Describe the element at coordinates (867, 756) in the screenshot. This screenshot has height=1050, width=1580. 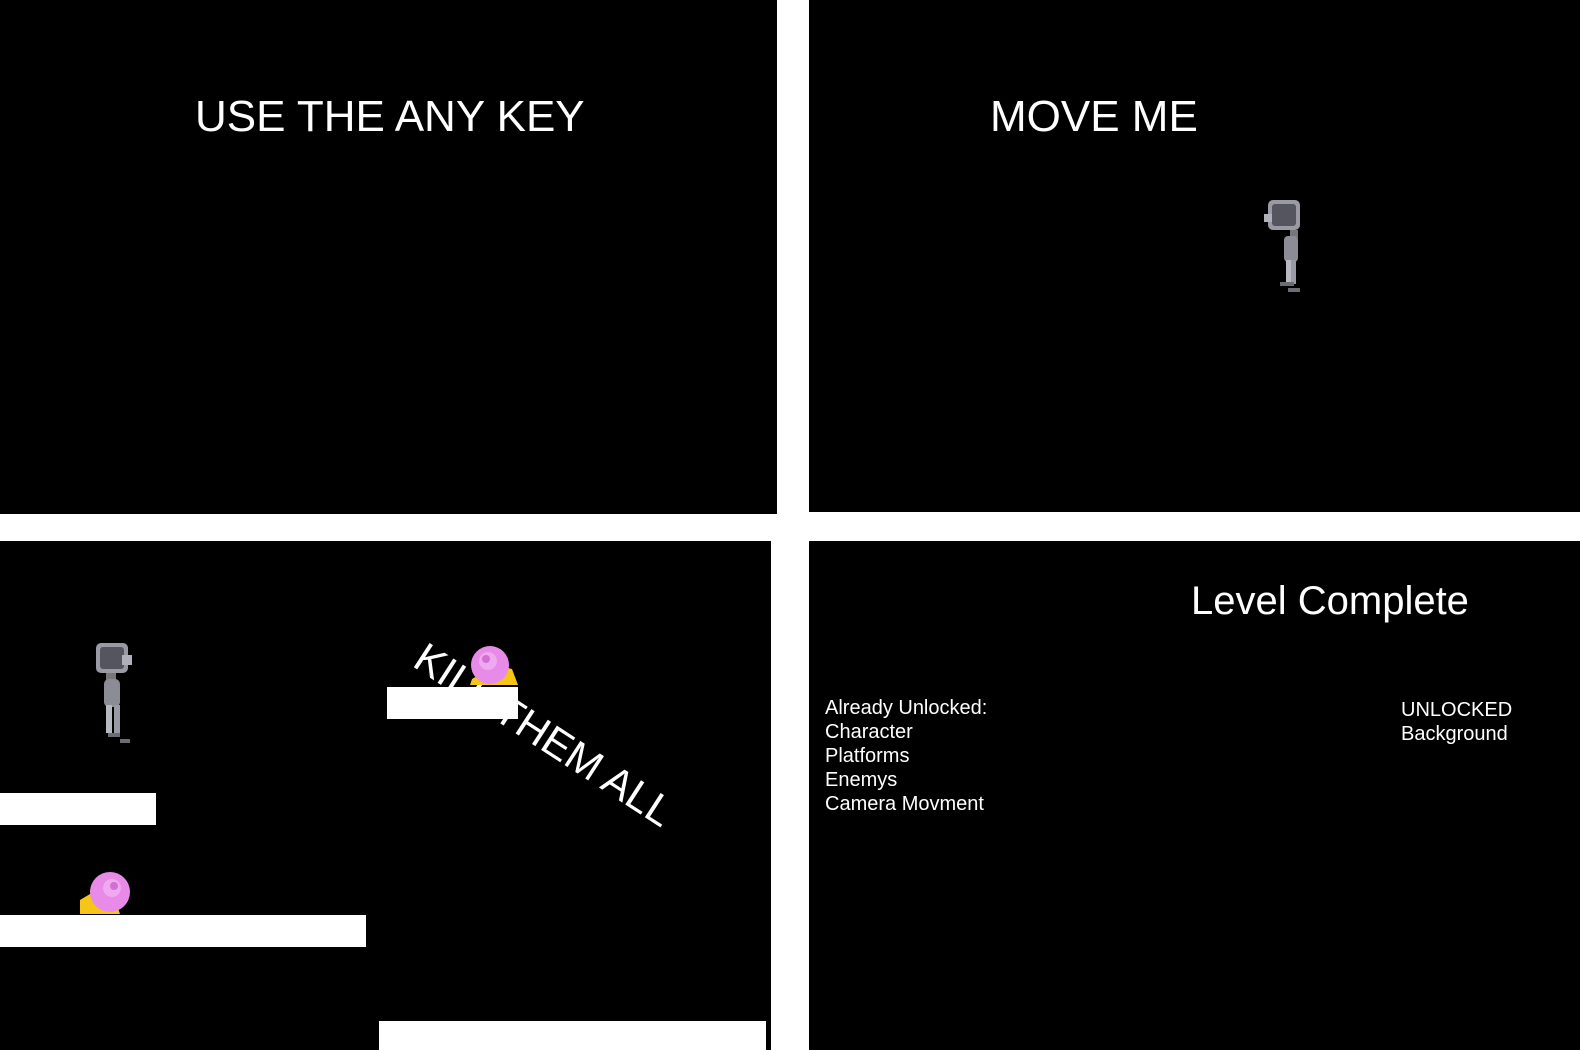
I see `list-item: Platforms` at that location.